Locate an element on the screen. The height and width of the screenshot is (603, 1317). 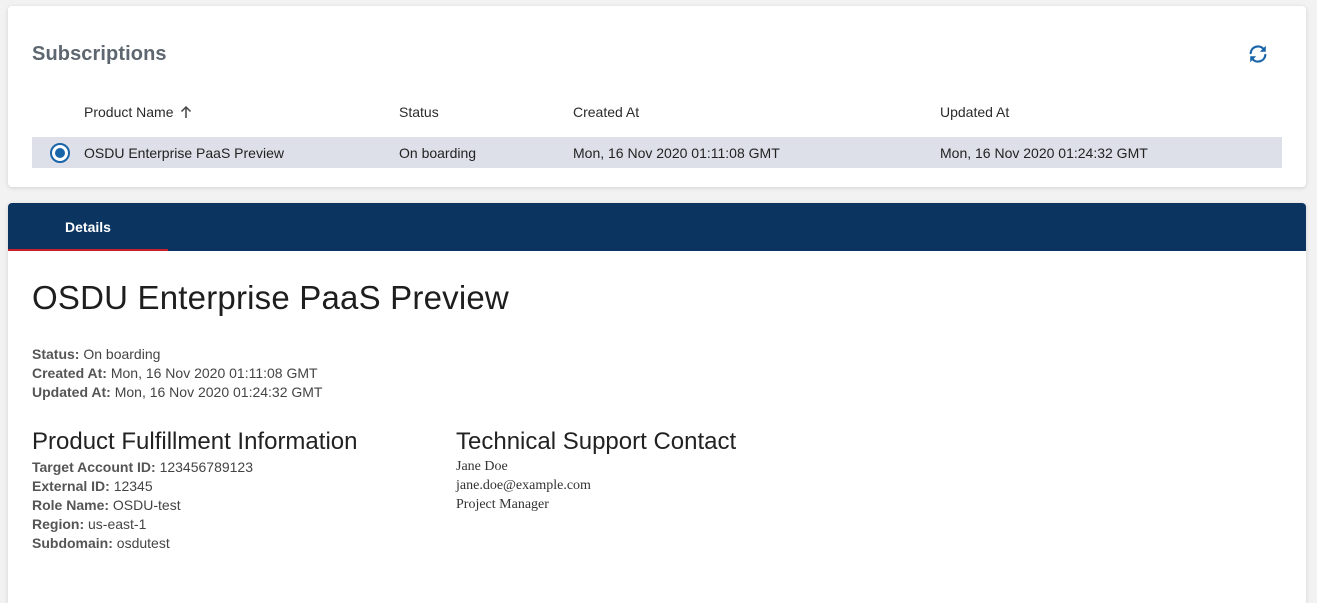
fulfillment-label: Subdomain: is located at coordinates (72, 543).